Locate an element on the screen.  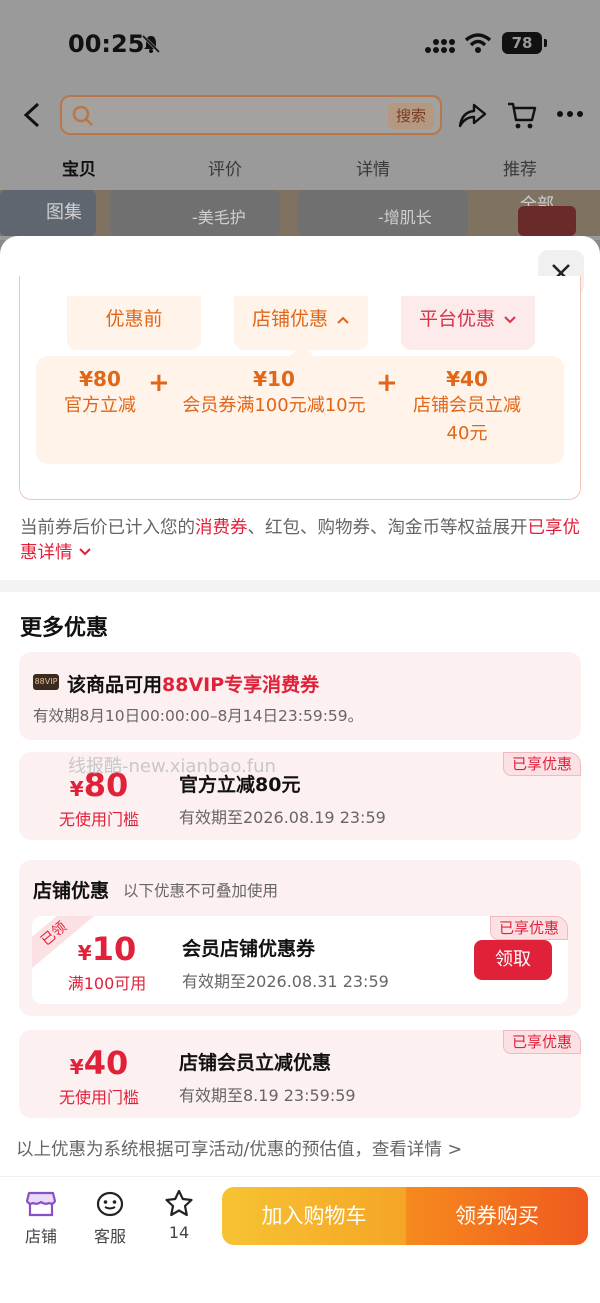
tab-before-discount: 优惠前 is located at coordinates (134, 323).